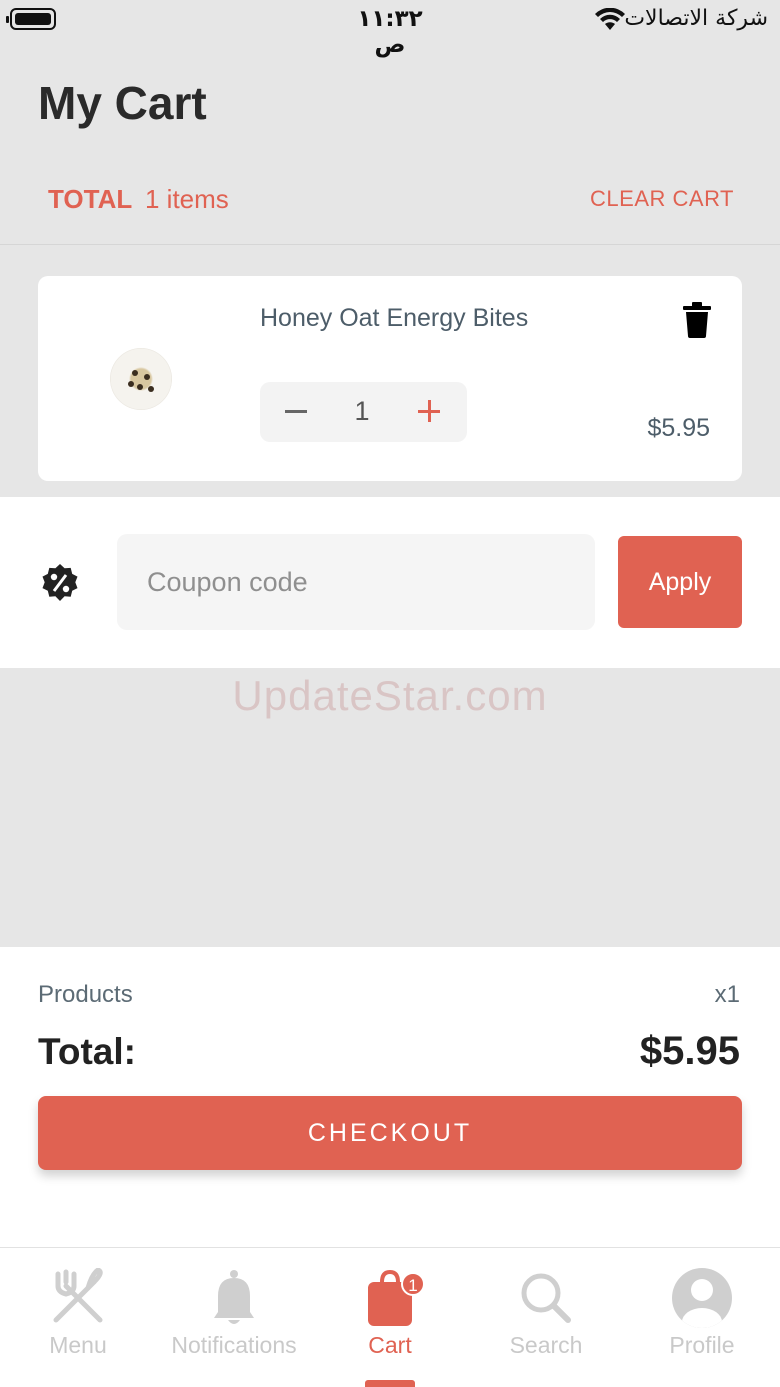 The image size is (780, 1387). What do you see at coordinates (60, 582) in the screenshot?
I see `discount-badge-icon` at bounding box center [60, 582].